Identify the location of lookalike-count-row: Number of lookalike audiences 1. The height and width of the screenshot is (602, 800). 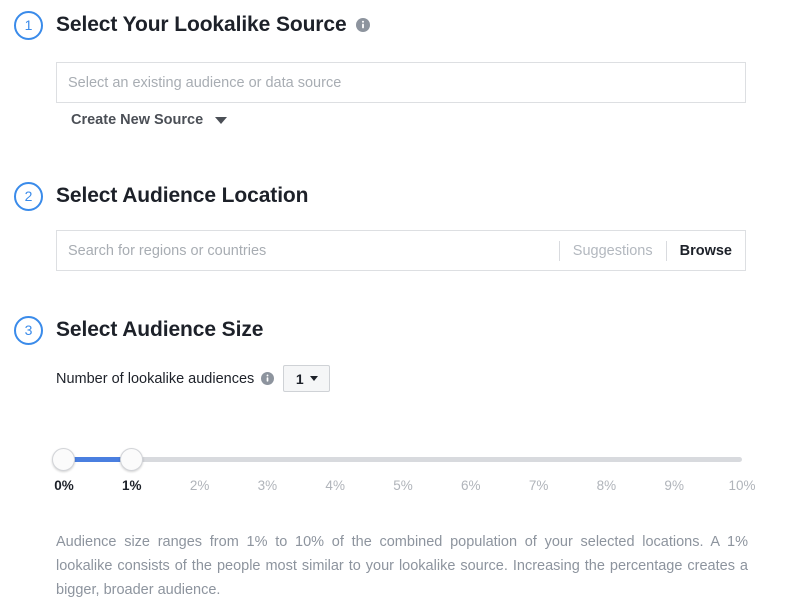
(193, 378).